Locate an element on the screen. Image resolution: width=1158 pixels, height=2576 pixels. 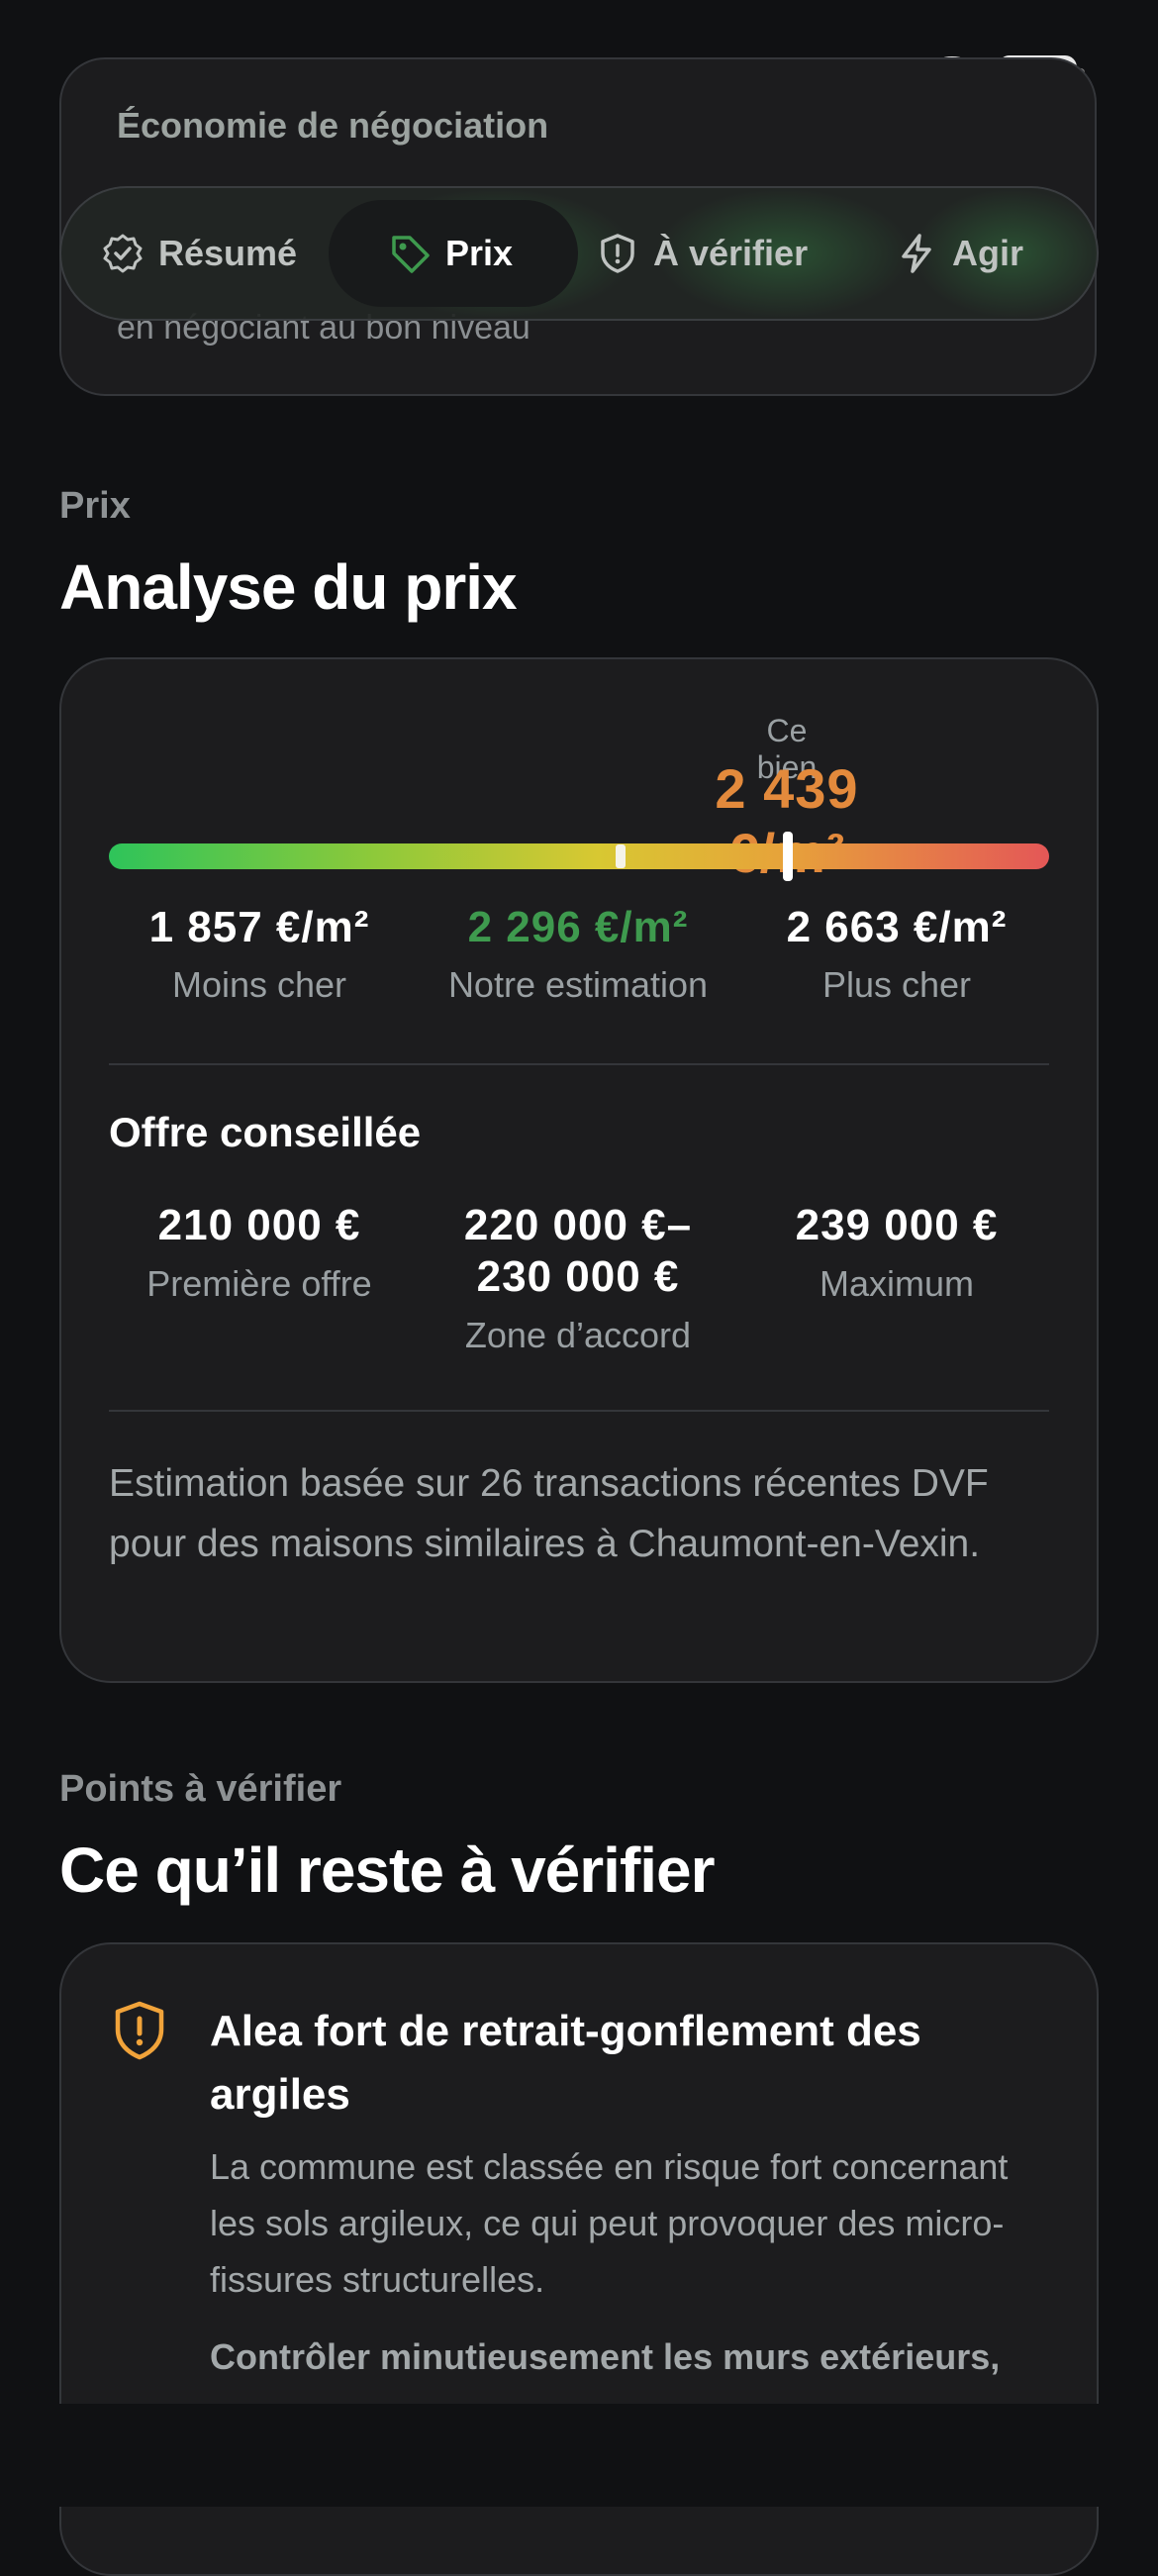
shield-alert-icon is located at coordinates (618, 253).